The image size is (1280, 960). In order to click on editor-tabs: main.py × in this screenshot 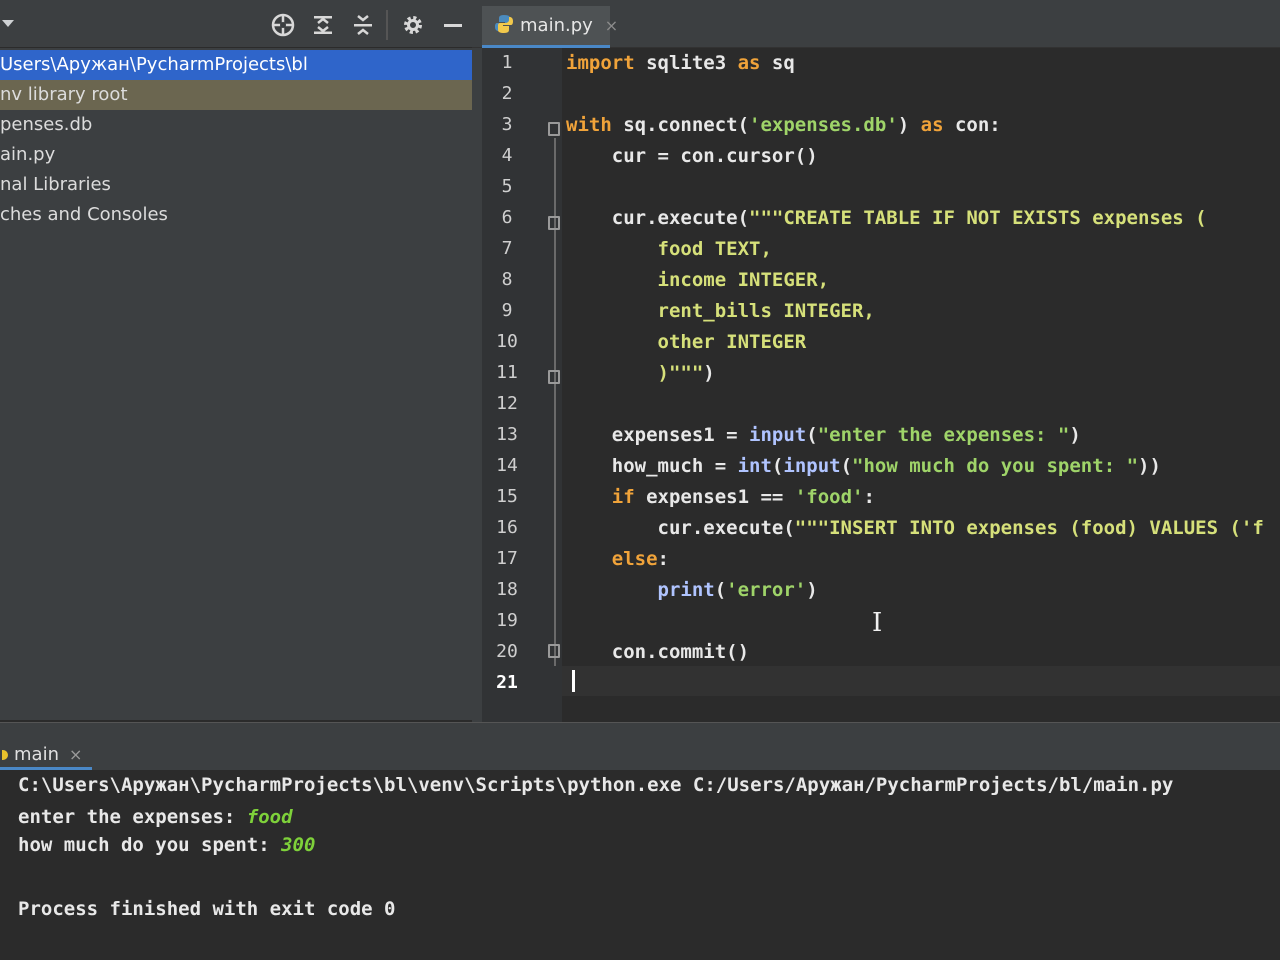, I will do `click(876, 24)`.